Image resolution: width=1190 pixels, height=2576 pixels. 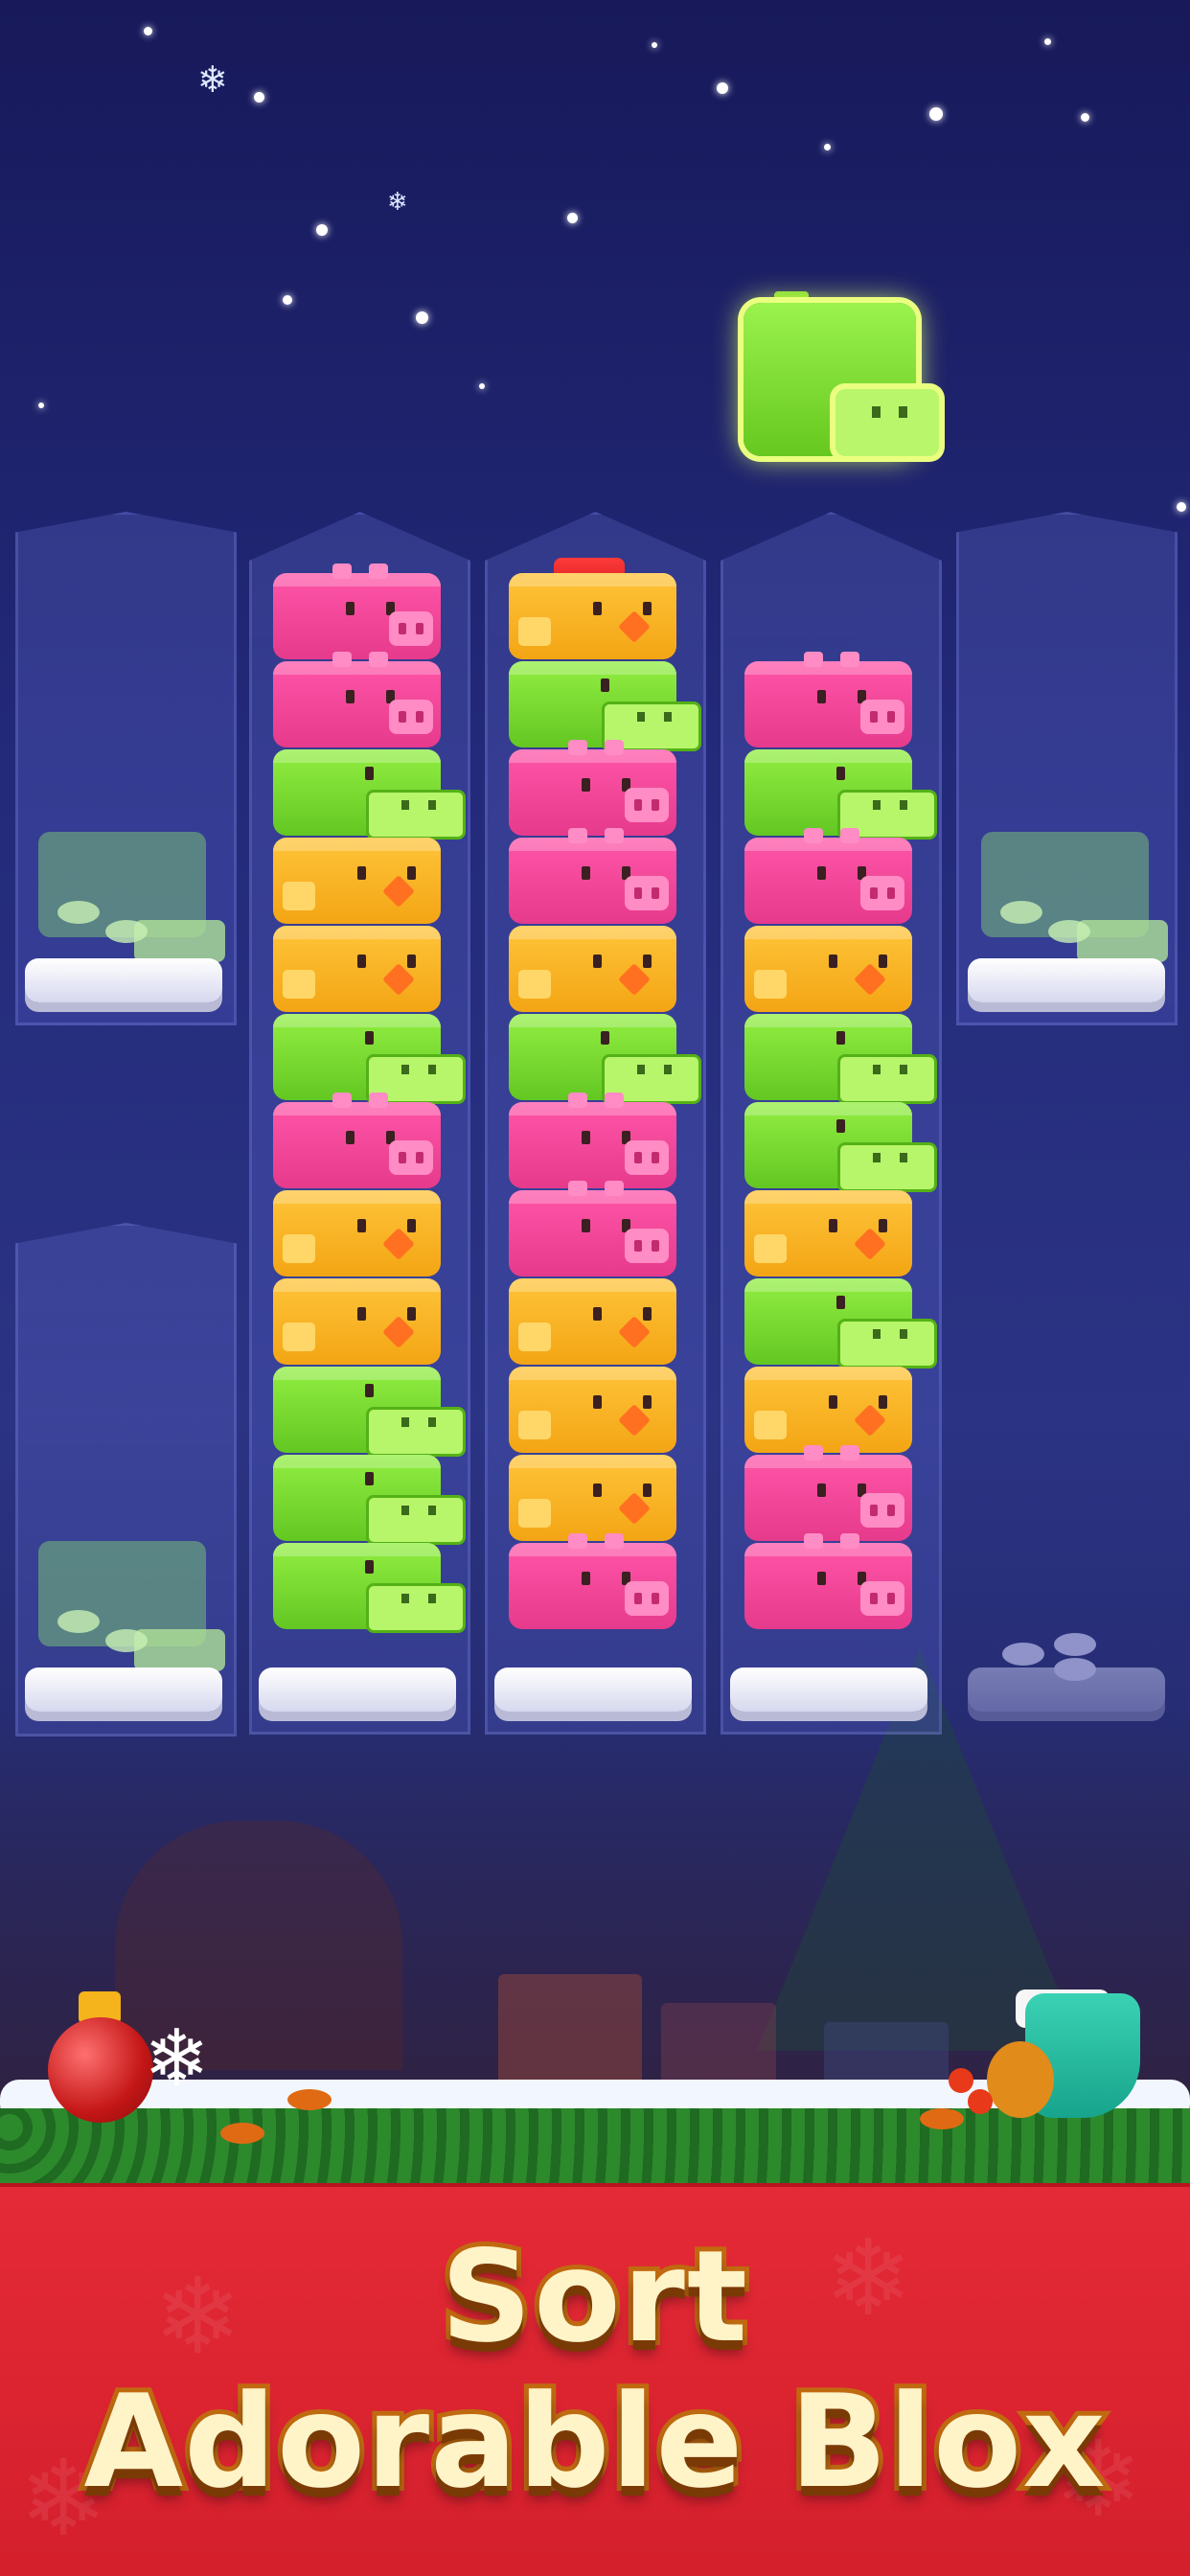 What do you see at coordinates (594, 2297) in the screenshot?
I see `headline-line-1: Sort` at bounding box center [594, 2297].